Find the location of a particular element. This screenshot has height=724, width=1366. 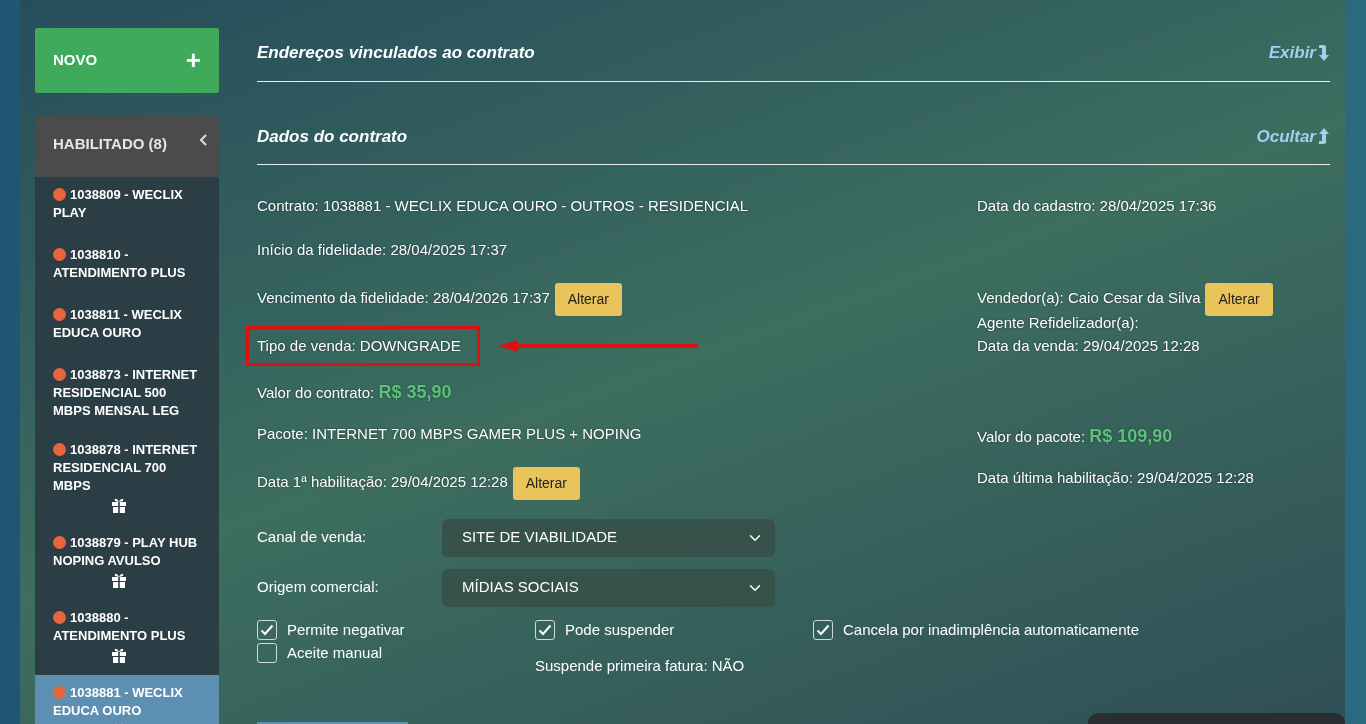

field-text: Vencimento da fidelidade: 28/04/2026 17:37 is located at coordinates (403, 298).